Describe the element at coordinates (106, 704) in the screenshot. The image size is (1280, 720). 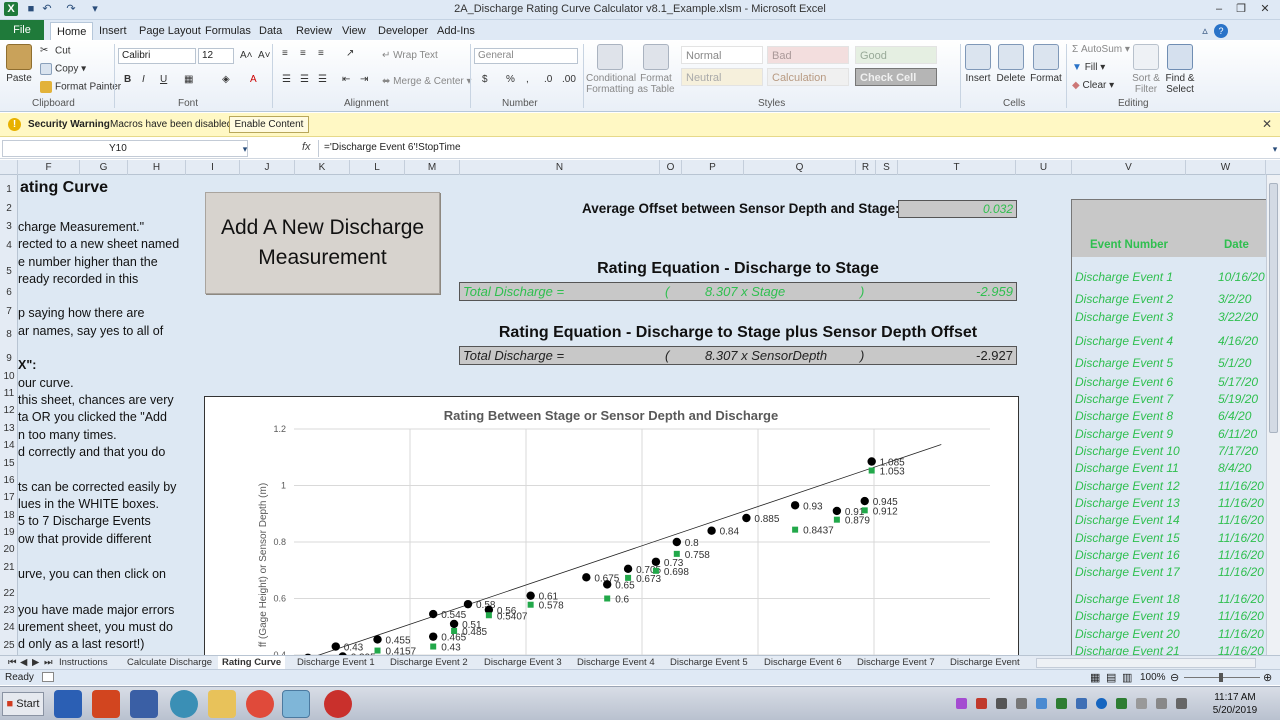
I see `powerpoint-icon` at that location.